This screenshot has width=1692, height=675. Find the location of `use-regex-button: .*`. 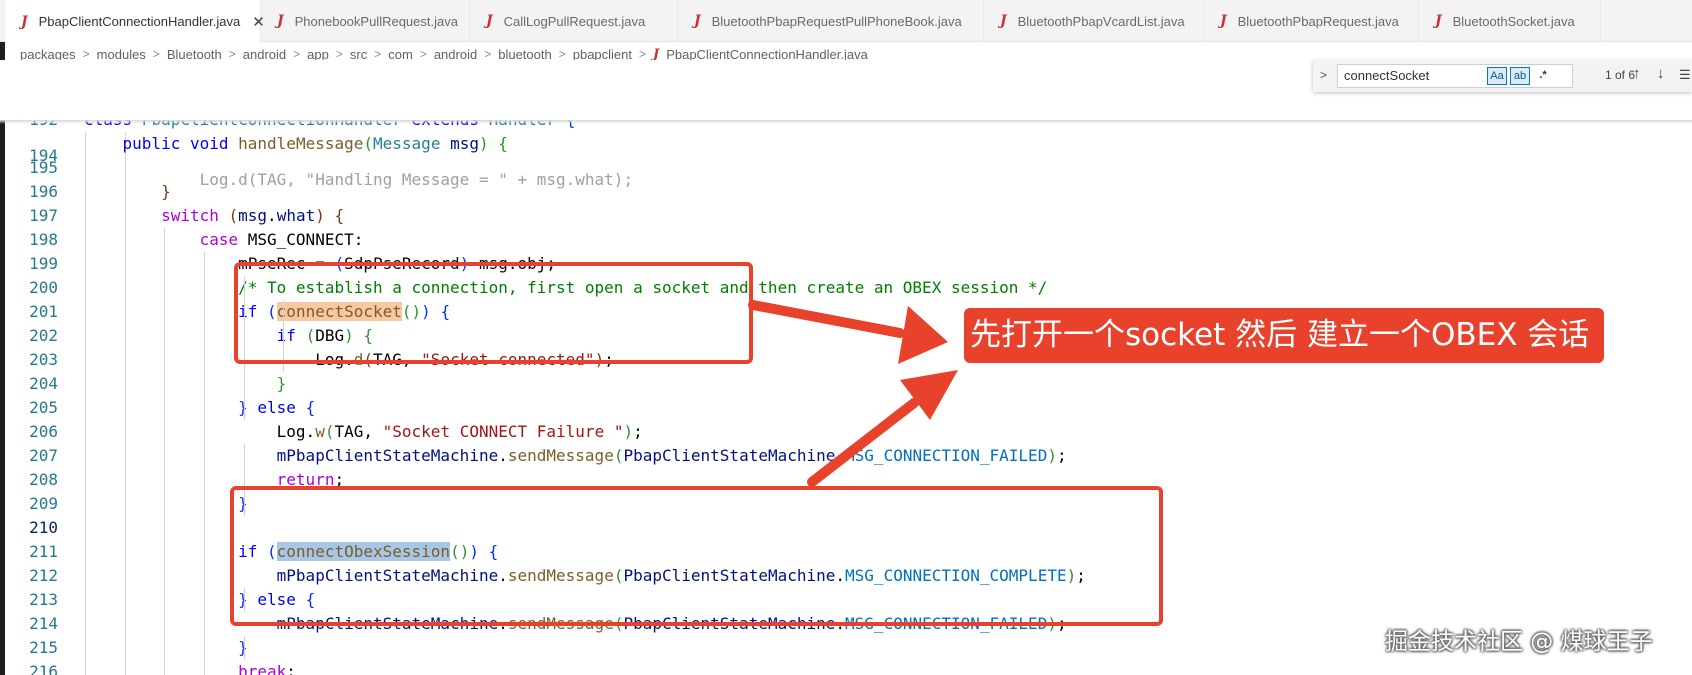

use-regex-button: .* is located at coordinates (1543, 76).